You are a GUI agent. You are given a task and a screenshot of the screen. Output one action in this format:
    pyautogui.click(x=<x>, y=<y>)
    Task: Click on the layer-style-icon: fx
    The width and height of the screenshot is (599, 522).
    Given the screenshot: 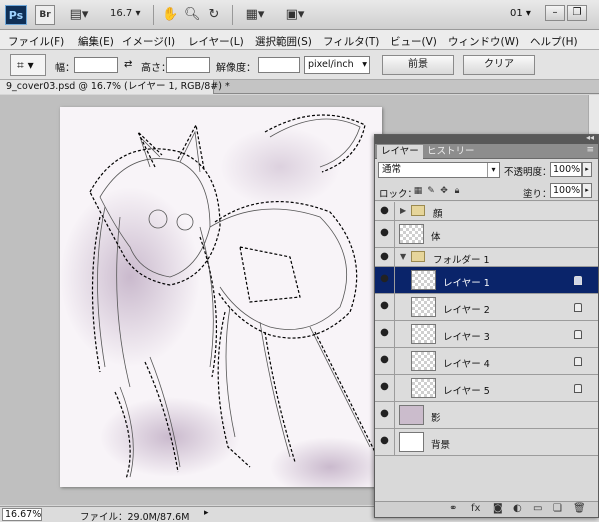 What is the action you would take?
    pyautogui.click(x=475, y=508)
    